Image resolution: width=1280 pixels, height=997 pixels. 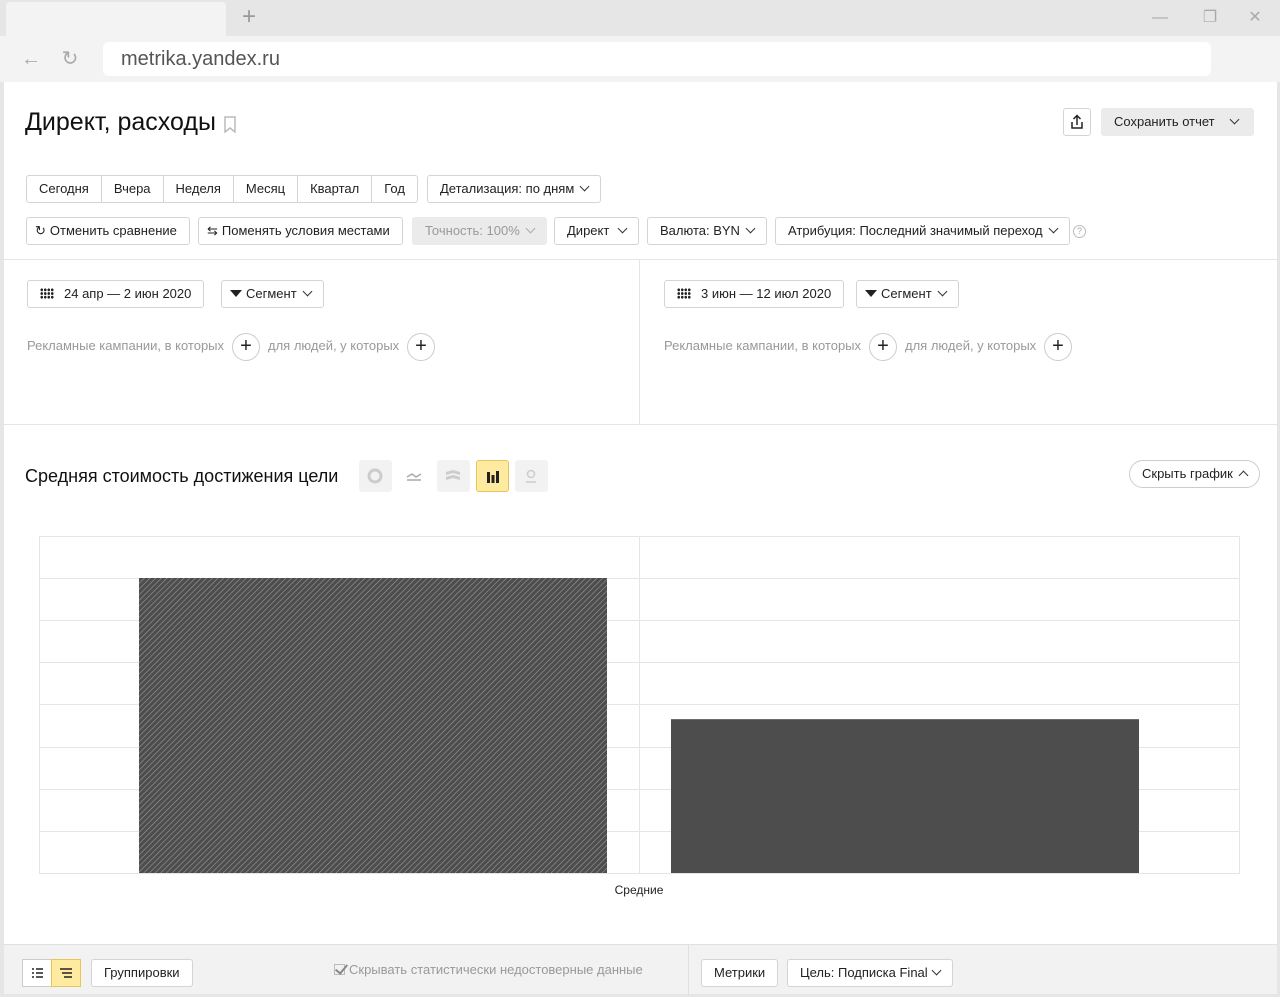 I want to click on date-range-left-label: 24 апр — 2 июн 2020, so click(x=128, y=293).